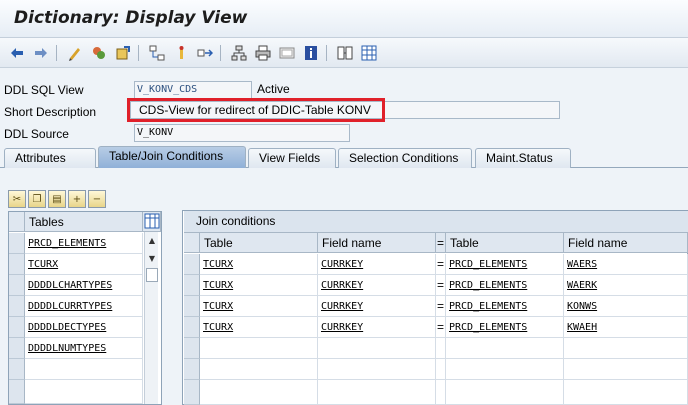 This screenshot has height=405, width=688. Describe the element at coordinates (84, 348) in the screenshot. I see `table-row: DDDDLNUMTYPES` at that location.